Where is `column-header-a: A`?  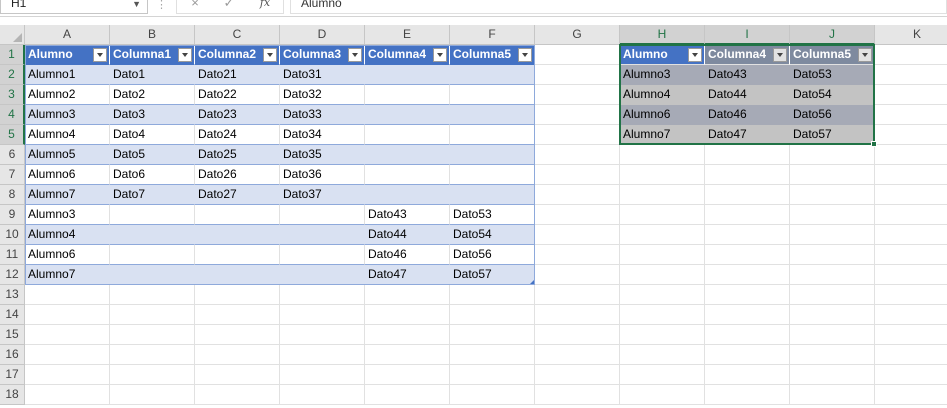
column-header-a: A is located at coordinates (67, 35).